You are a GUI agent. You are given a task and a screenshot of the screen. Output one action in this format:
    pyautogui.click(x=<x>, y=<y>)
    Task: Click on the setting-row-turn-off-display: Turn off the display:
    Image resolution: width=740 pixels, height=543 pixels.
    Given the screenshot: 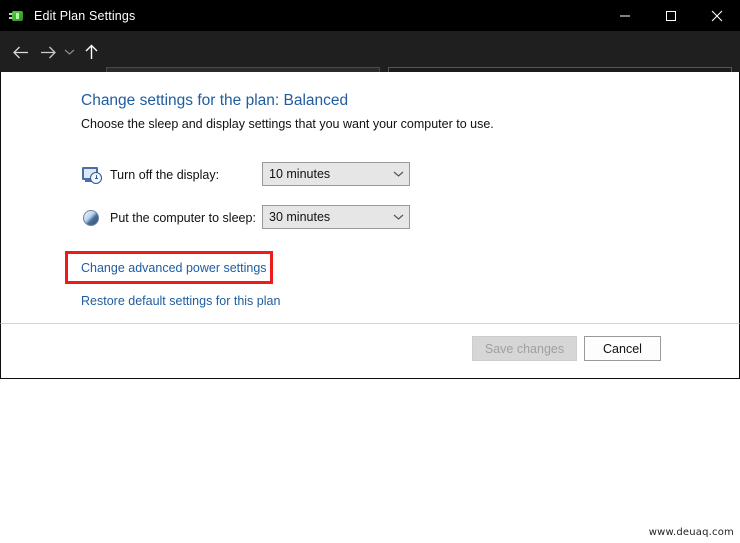 What is the action you would take?
    pyautogui.click(x=150, y=175)
    